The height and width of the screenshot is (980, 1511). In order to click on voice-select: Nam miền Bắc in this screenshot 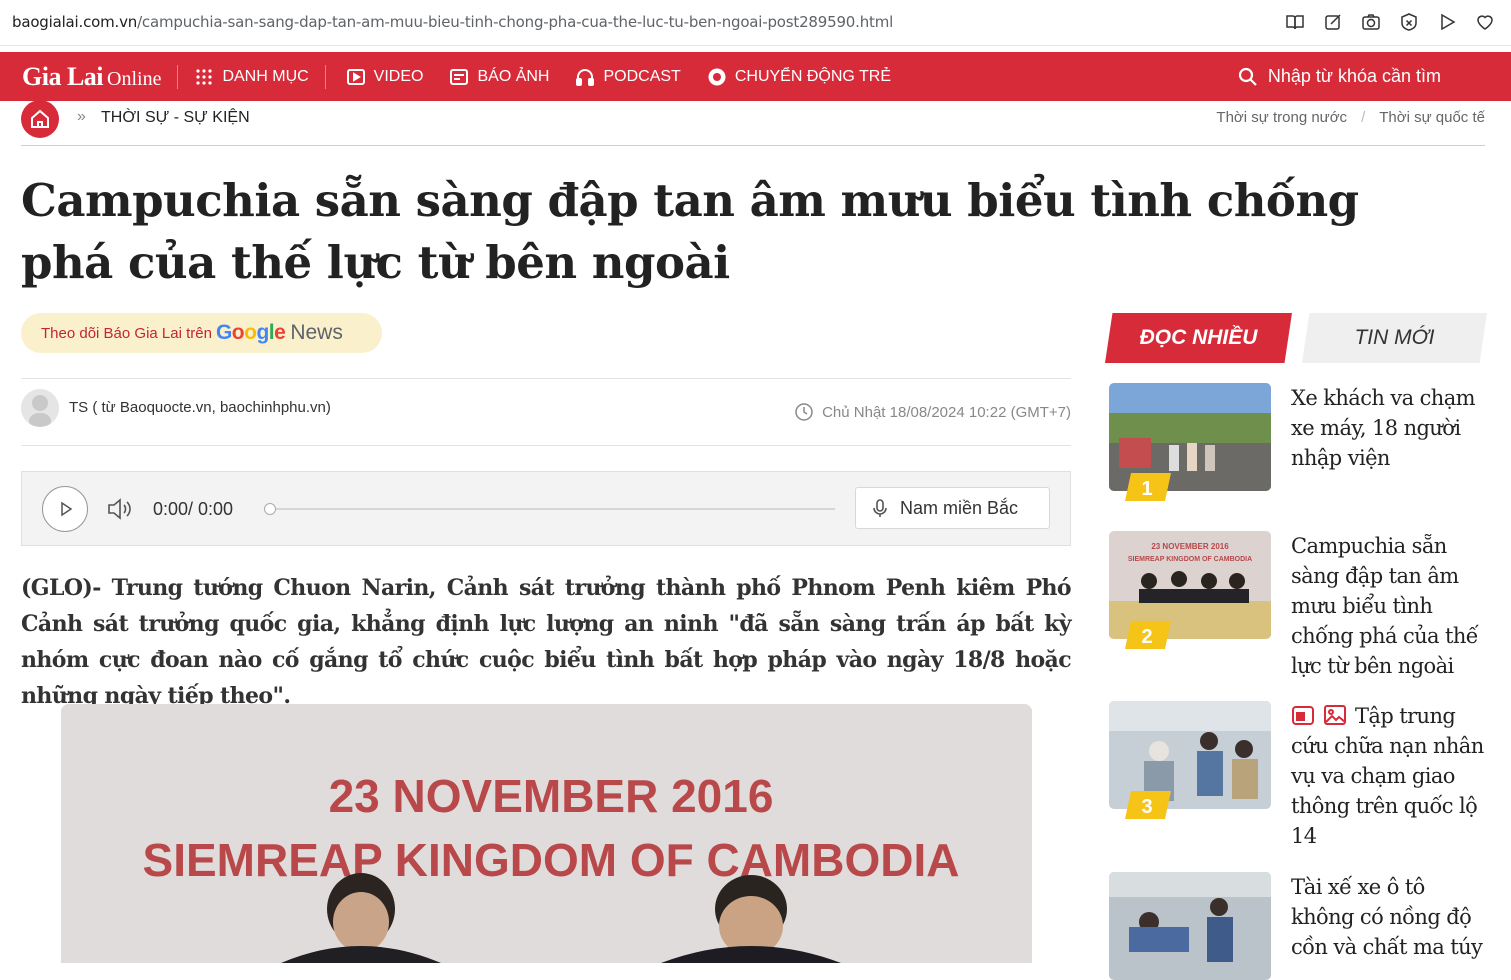, I will do `click(952, 508)`.